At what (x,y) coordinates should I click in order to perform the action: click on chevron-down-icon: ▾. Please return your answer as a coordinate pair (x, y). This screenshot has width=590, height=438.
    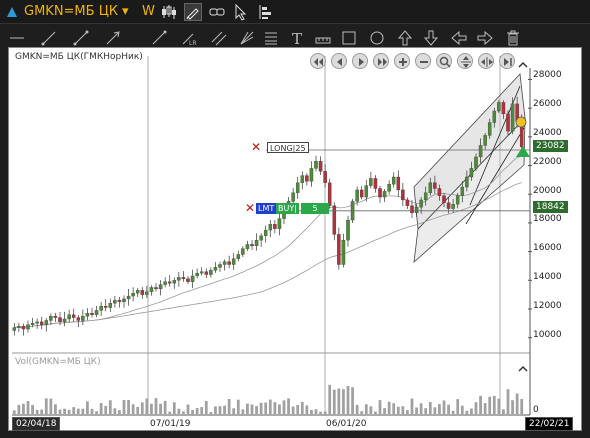
    Looking at the image, I should click on (125, 11).